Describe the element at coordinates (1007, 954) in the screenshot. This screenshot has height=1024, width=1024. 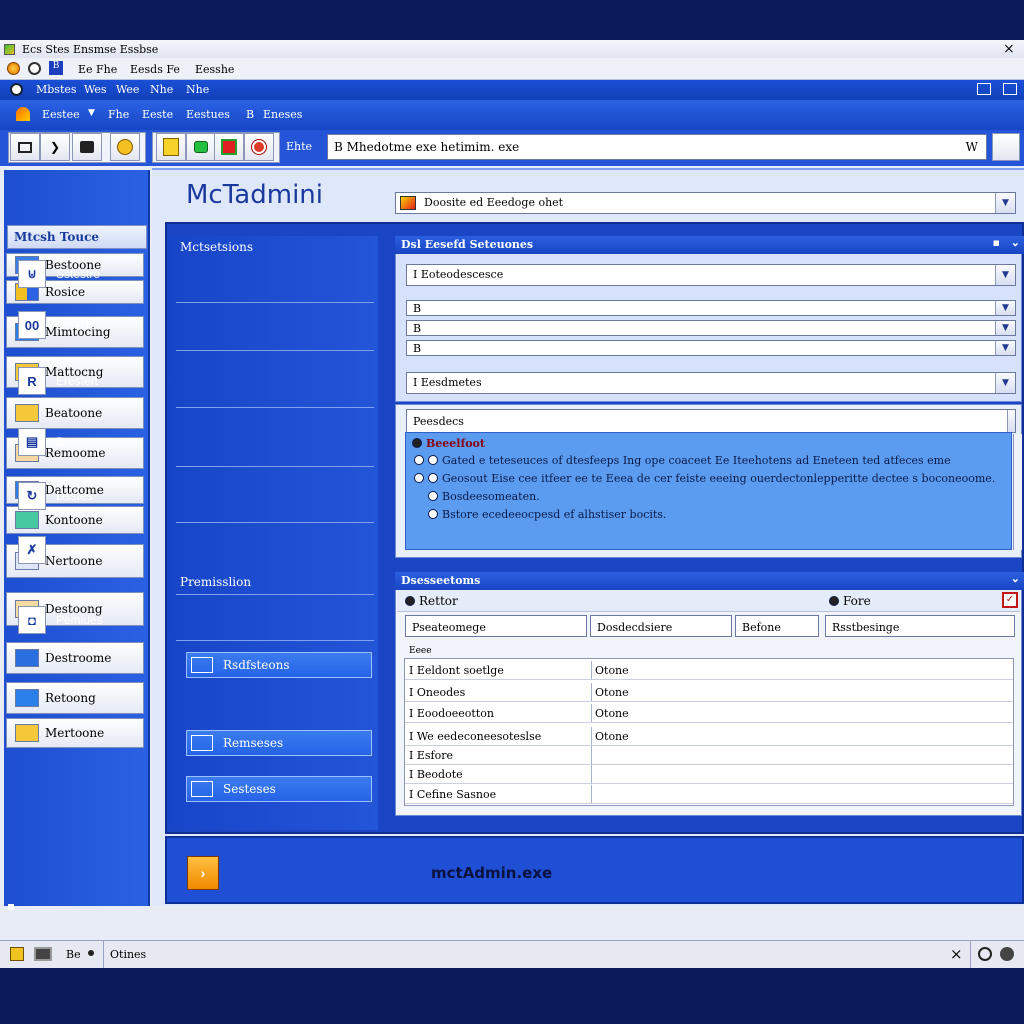
I see `status-globe-icon` at that location.